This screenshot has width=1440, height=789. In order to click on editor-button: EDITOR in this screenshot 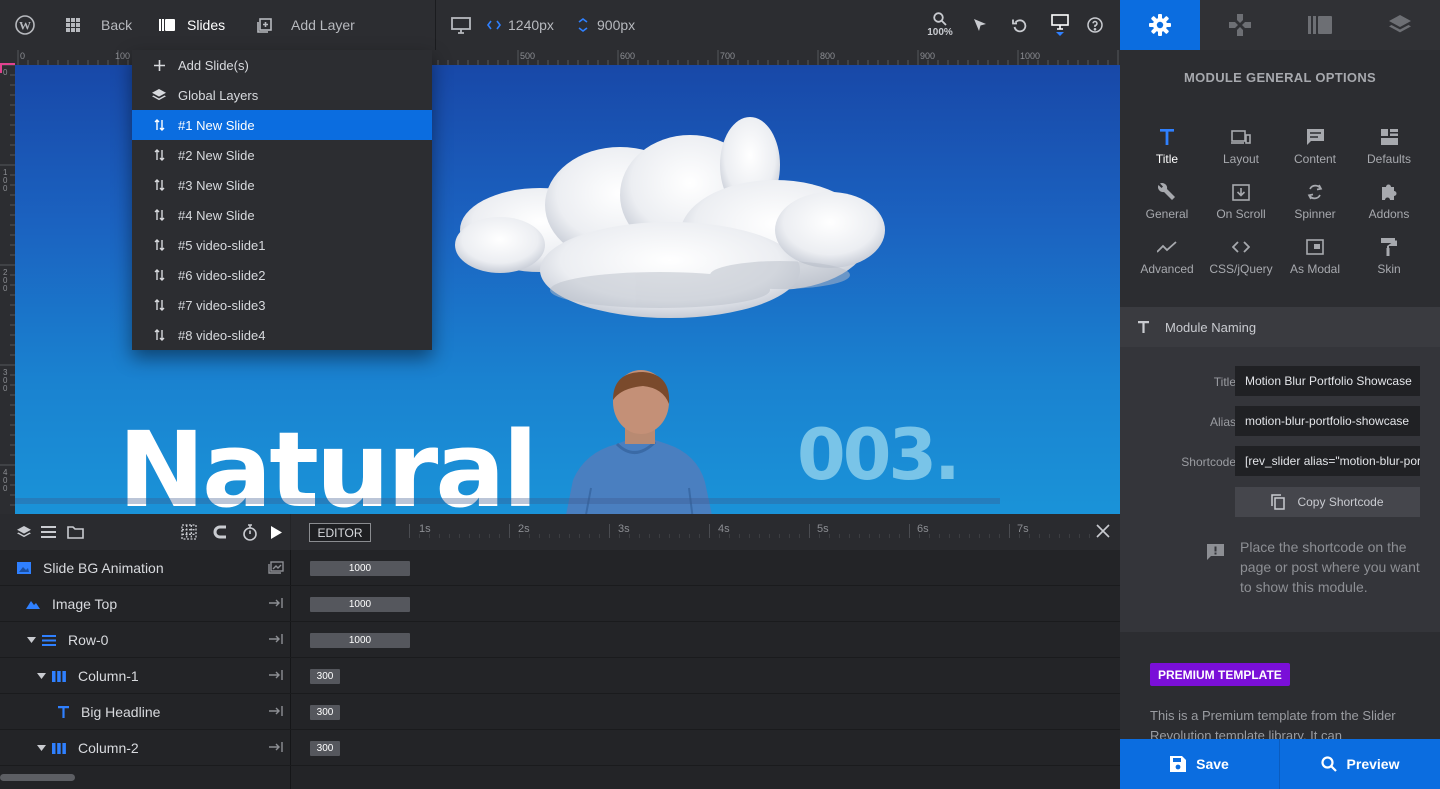, I will do `click(340, 532)`.